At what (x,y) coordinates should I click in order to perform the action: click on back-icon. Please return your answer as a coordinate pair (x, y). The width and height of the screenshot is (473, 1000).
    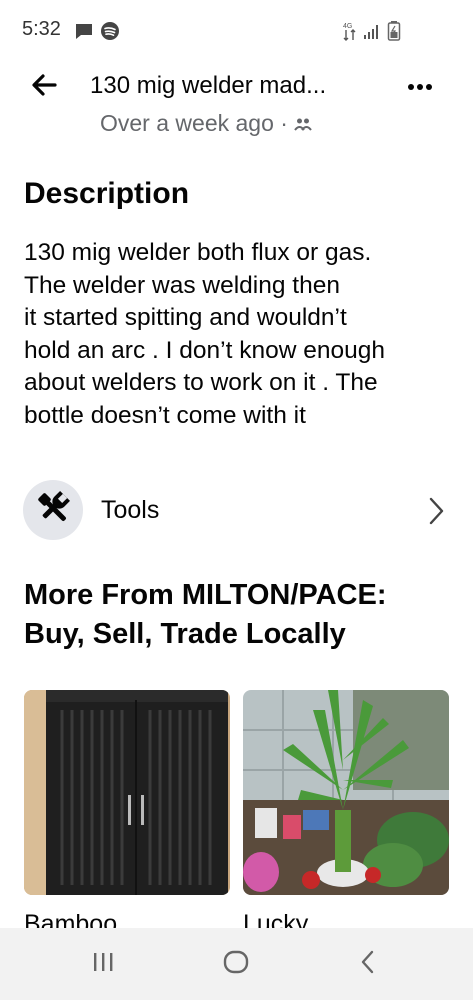
    Looking at the image, I should click on (368, 964).